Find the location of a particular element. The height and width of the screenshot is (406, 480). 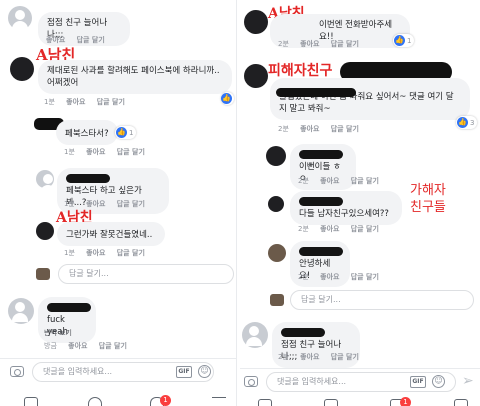

reaction-count: 👍 3 is located at coordinates (467, 122).